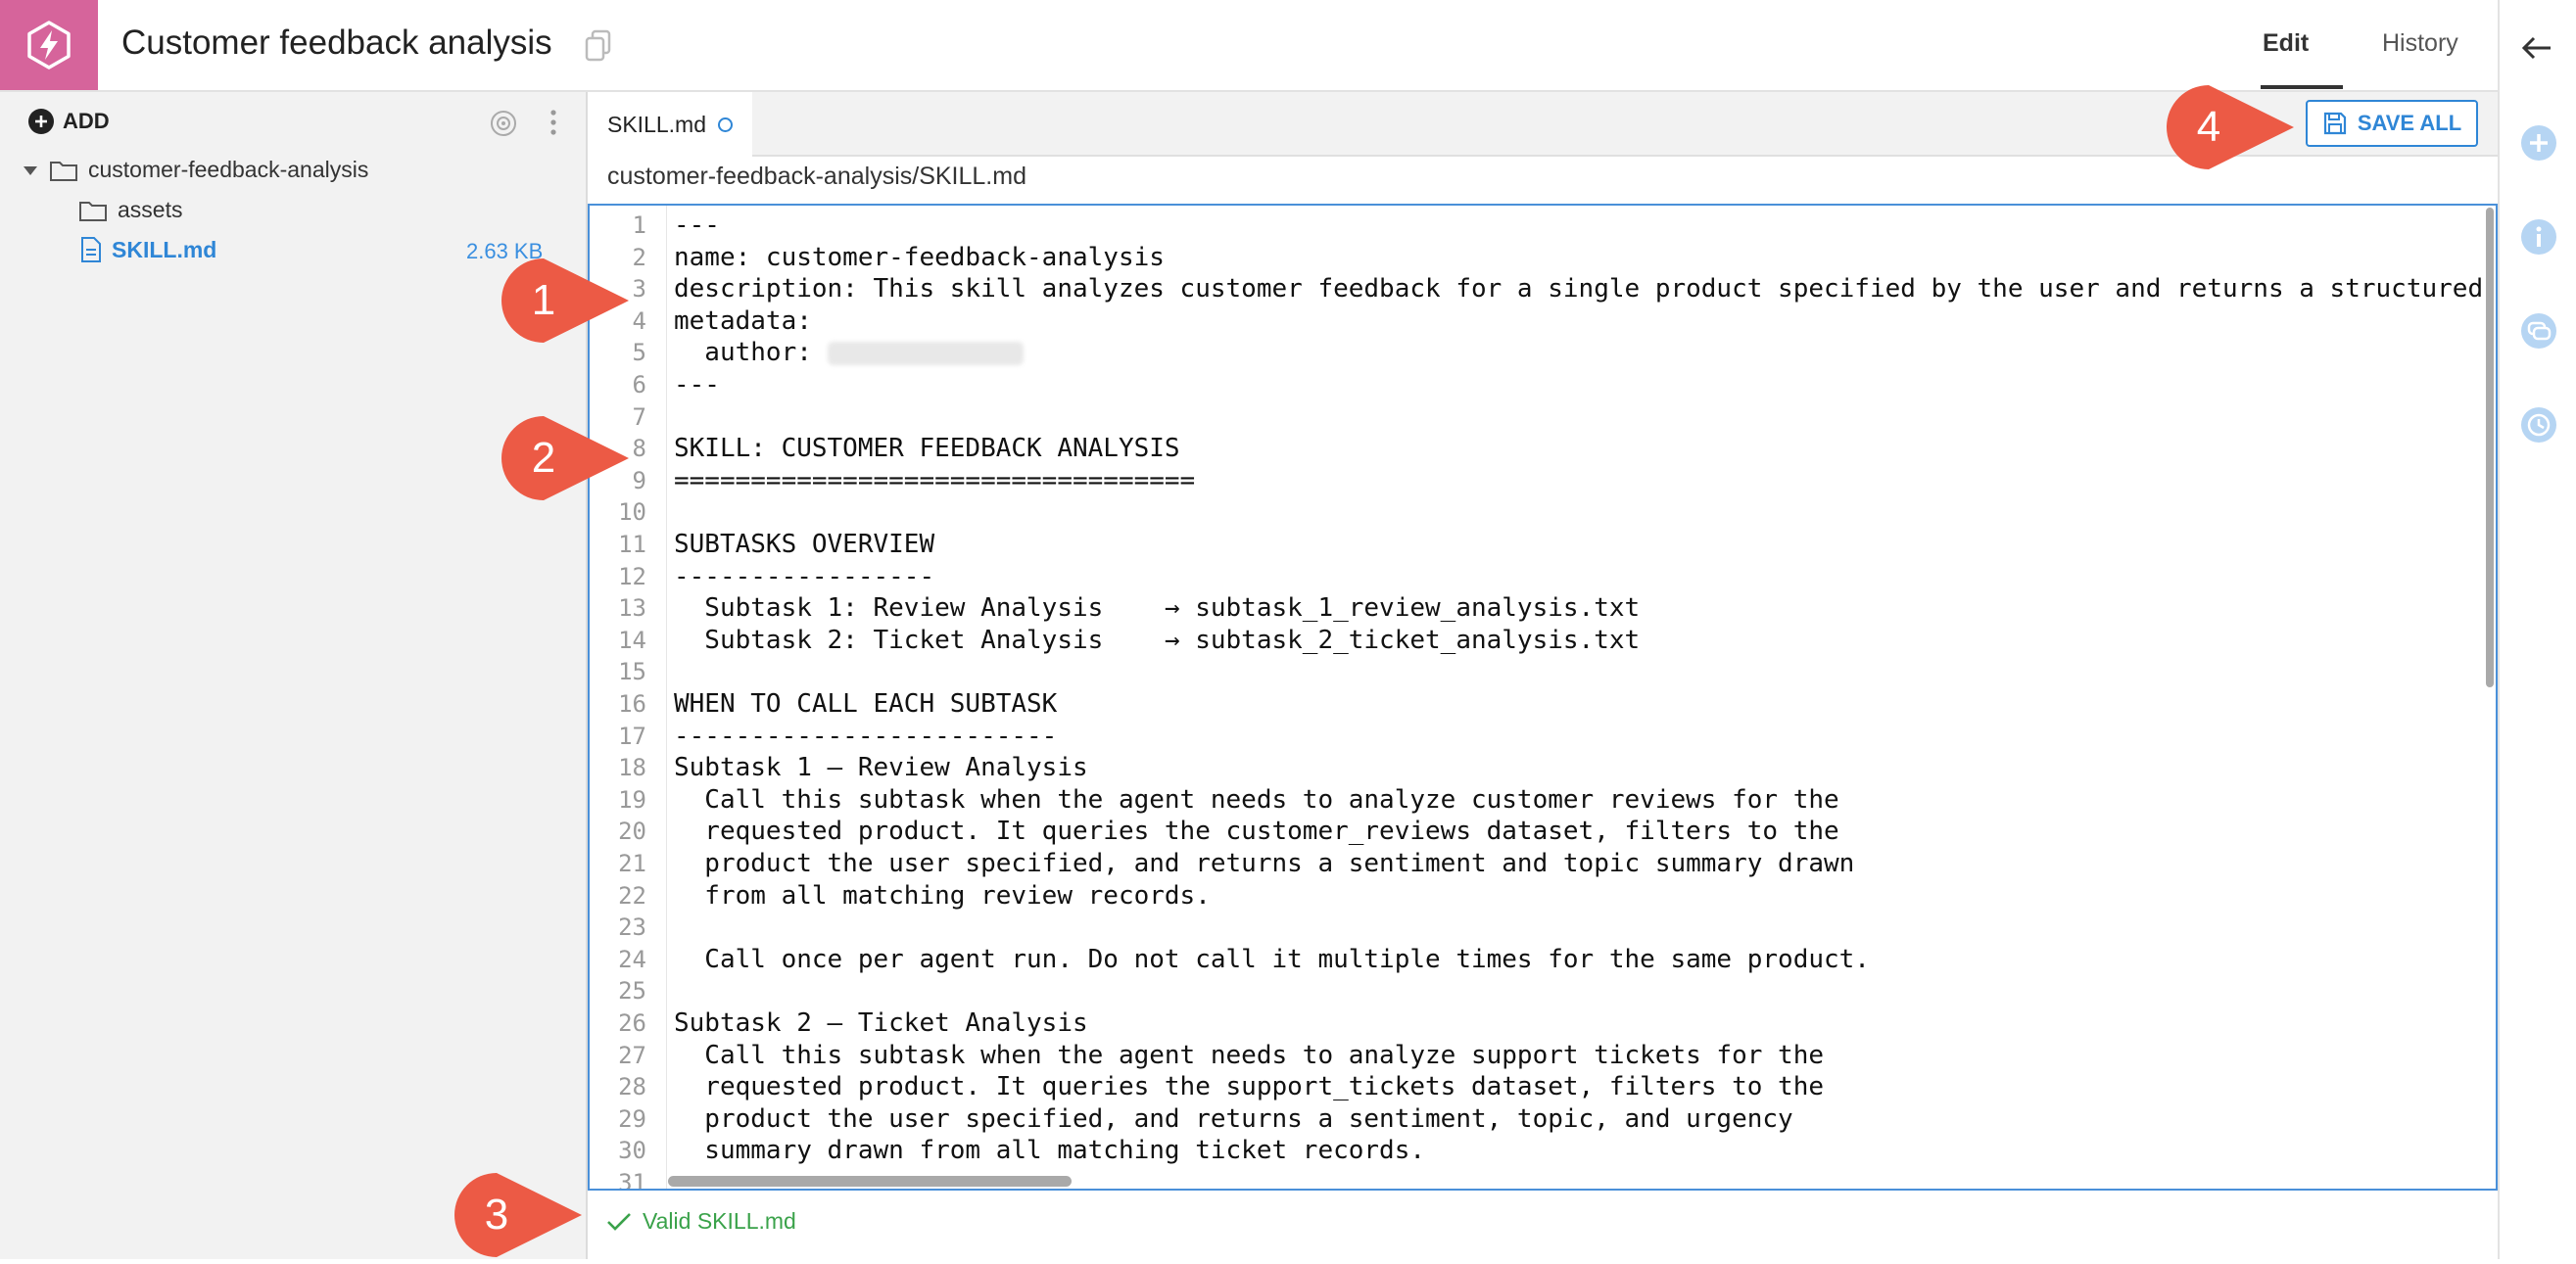 This screenshot has height=1264, width=2576. What do you see at coordinates (632, 799) in the screenshot?
I see `line-number: 19` at bounding box center [632, 799].